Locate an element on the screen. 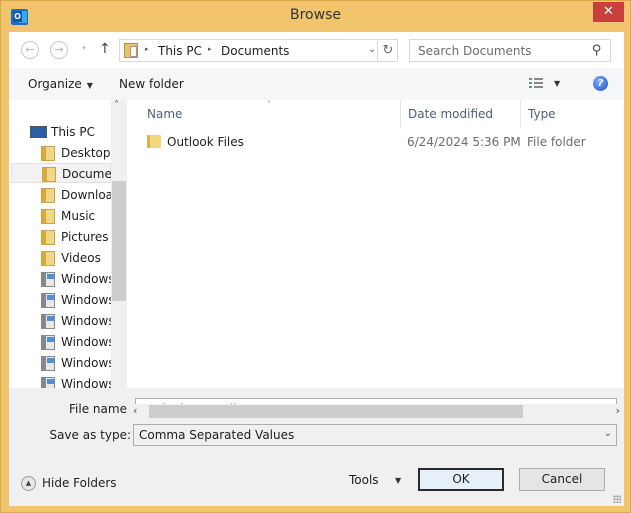 Image resolution: width=631 pixels, height=513 pixels. organize-label: Organize is located at coordinates (55, 84).